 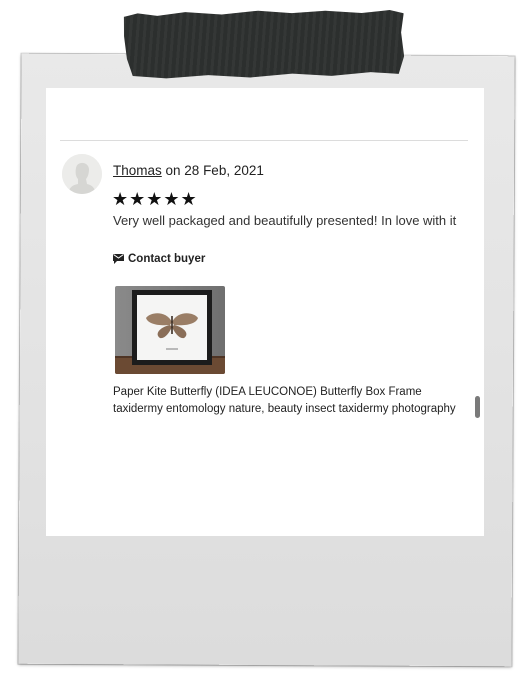 I want to click on avatar, so click(x=82, y=174).